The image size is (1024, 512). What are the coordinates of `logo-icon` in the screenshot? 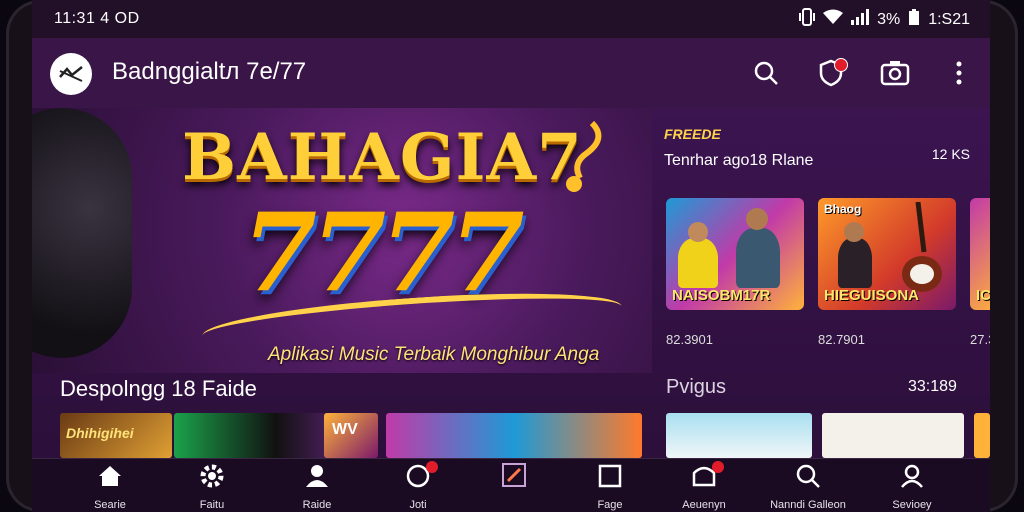 It's located at (71, 74).